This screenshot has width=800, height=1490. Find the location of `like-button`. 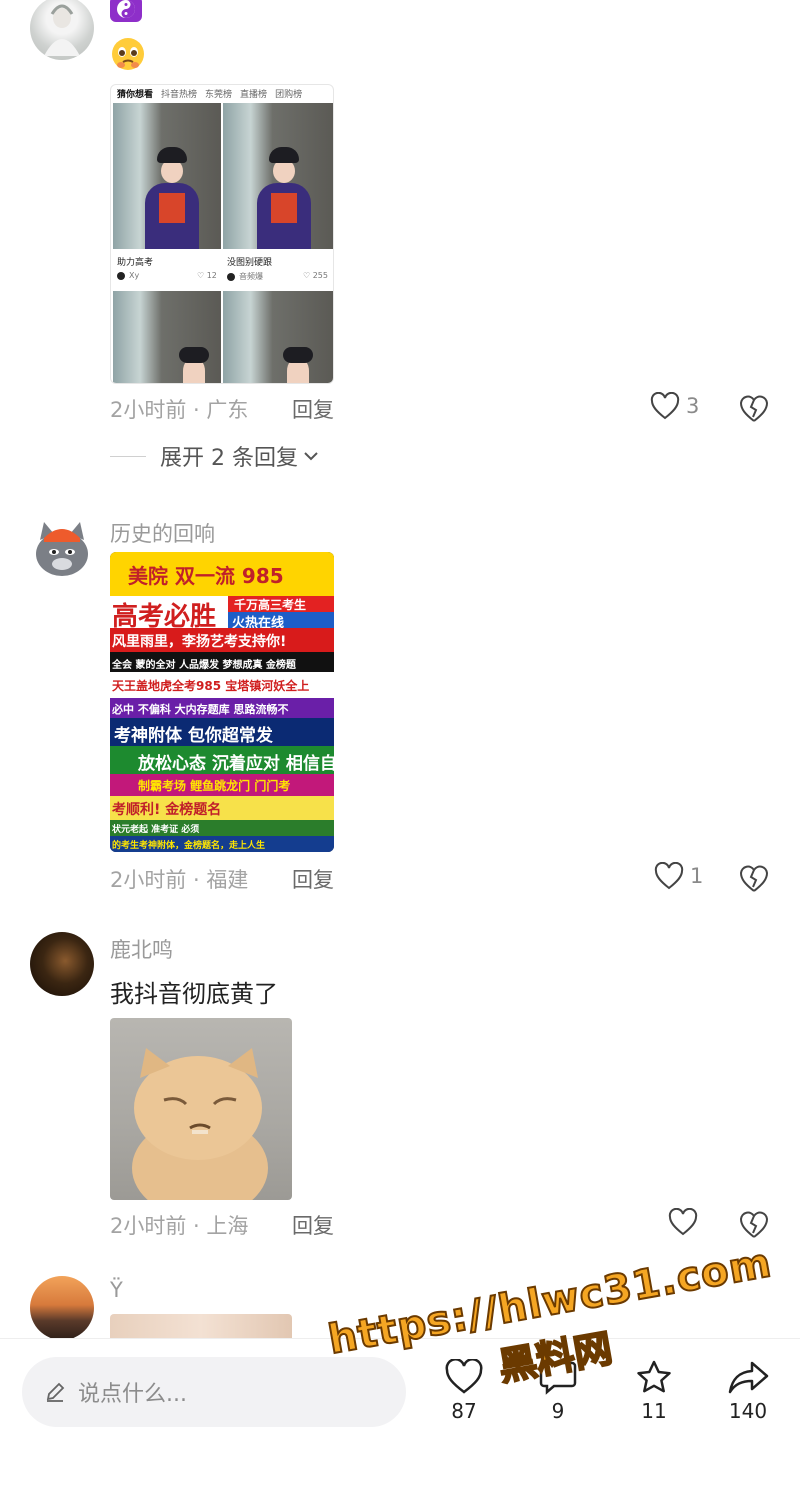

like-button is located at coordinates (686, 1222).